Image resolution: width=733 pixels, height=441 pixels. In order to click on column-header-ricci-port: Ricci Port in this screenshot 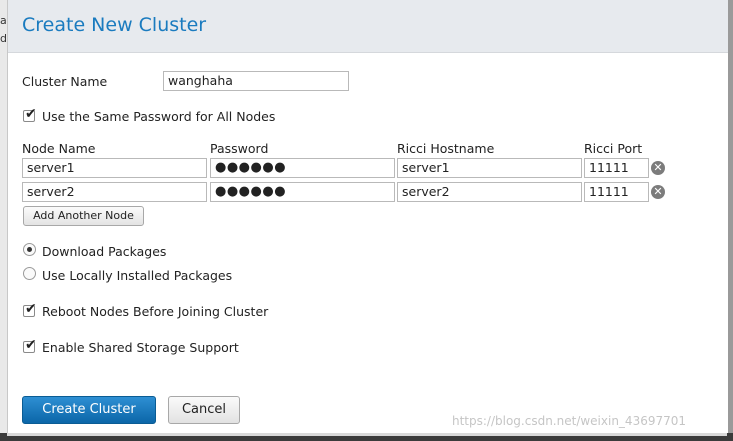, I will do `click(613, 148)`.